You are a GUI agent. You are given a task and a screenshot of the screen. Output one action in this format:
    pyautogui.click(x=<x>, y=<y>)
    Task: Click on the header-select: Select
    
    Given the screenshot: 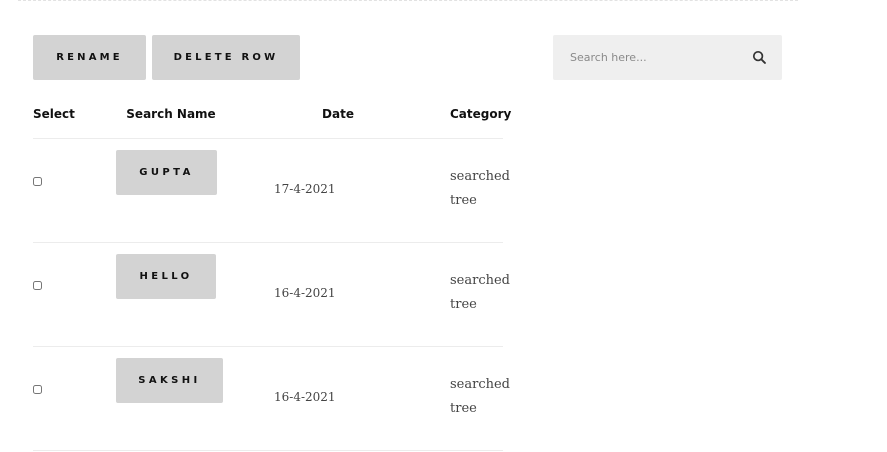 What is the action you would take?
    pyautogui.click(x=54, y=114)
    